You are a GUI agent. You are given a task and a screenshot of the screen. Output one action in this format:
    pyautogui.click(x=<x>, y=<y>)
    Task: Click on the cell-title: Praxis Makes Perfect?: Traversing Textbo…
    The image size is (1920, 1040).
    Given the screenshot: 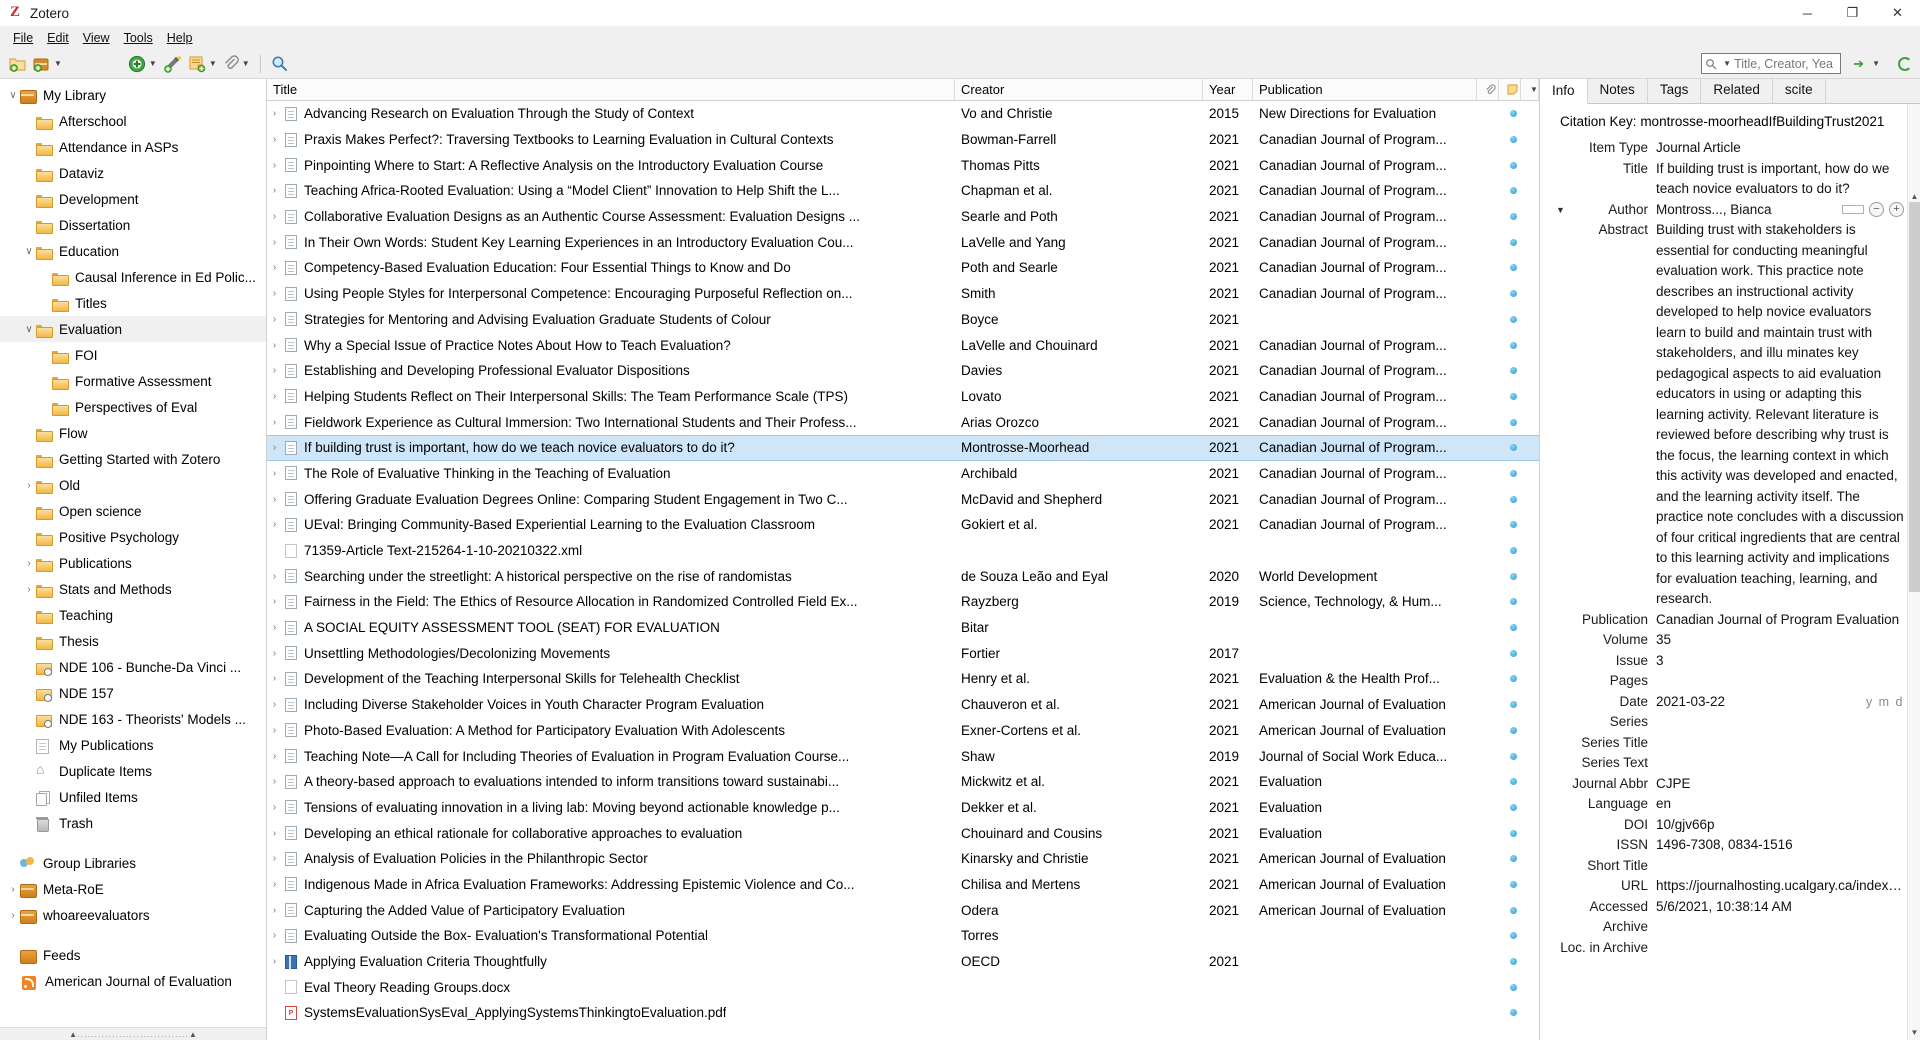 What is the action you would take?
    pyautogui.click(x=611, y=139)
    